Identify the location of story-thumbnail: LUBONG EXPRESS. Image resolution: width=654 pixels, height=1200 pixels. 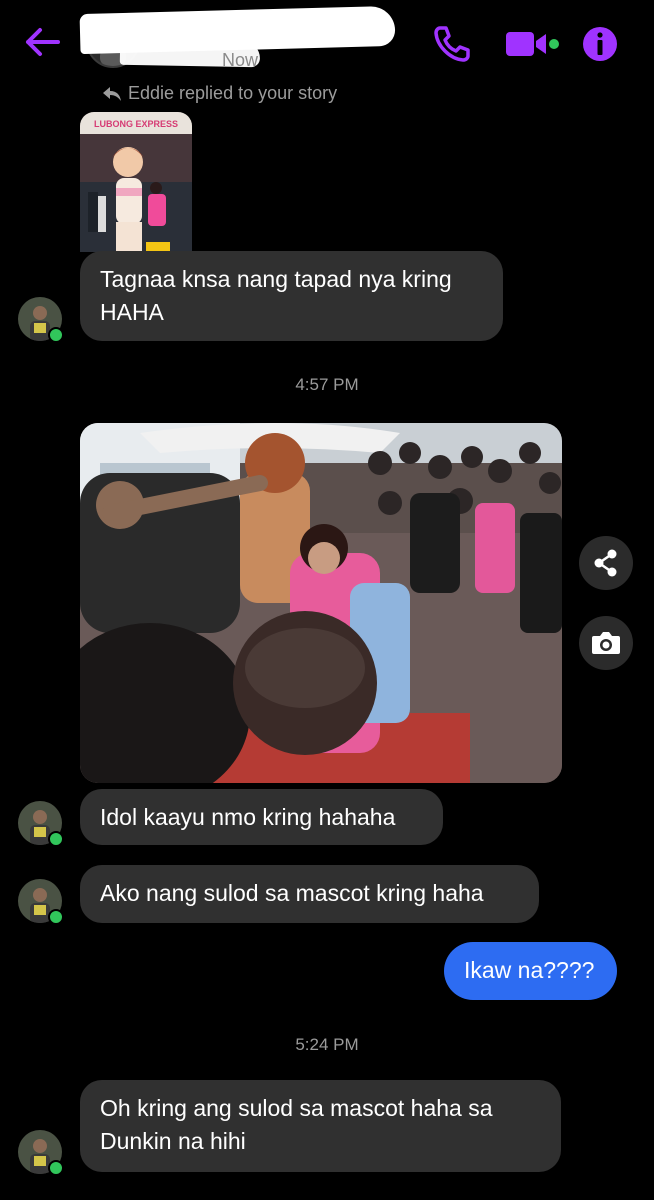
(136, 182).